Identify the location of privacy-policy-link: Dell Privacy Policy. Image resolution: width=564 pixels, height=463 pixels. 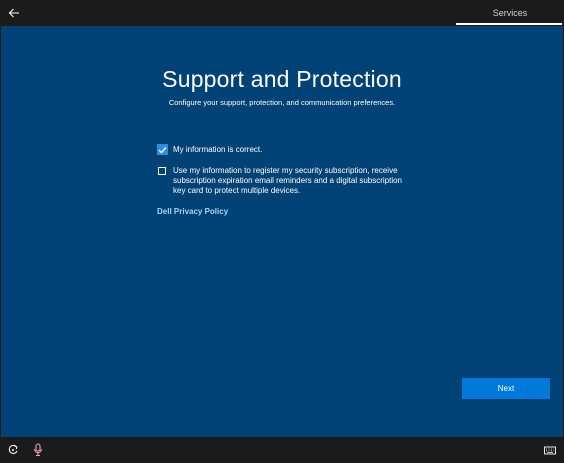
(192, 211).